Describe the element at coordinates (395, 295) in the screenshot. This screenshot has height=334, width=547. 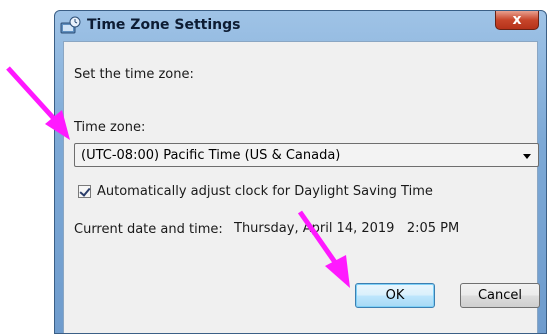
I see `ok-button: OK` at that location.